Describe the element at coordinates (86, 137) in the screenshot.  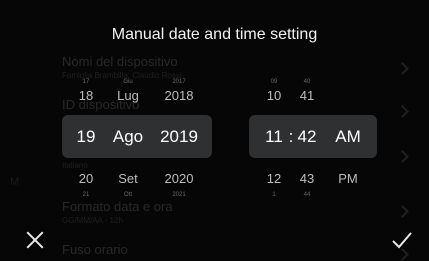
I see `day-selected: 19` at that location.